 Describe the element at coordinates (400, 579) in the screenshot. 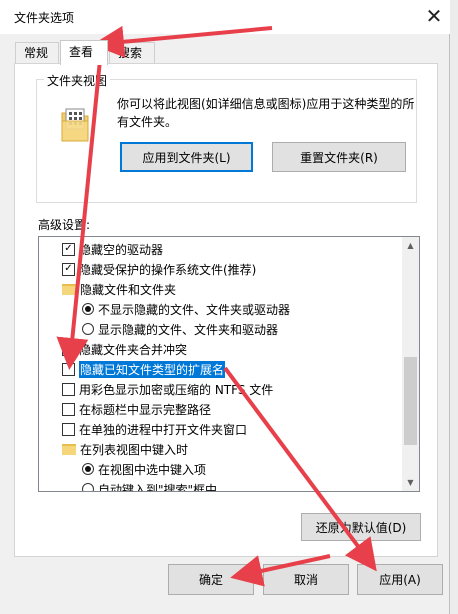

I see `apply-button: 应用(A)` at that location.